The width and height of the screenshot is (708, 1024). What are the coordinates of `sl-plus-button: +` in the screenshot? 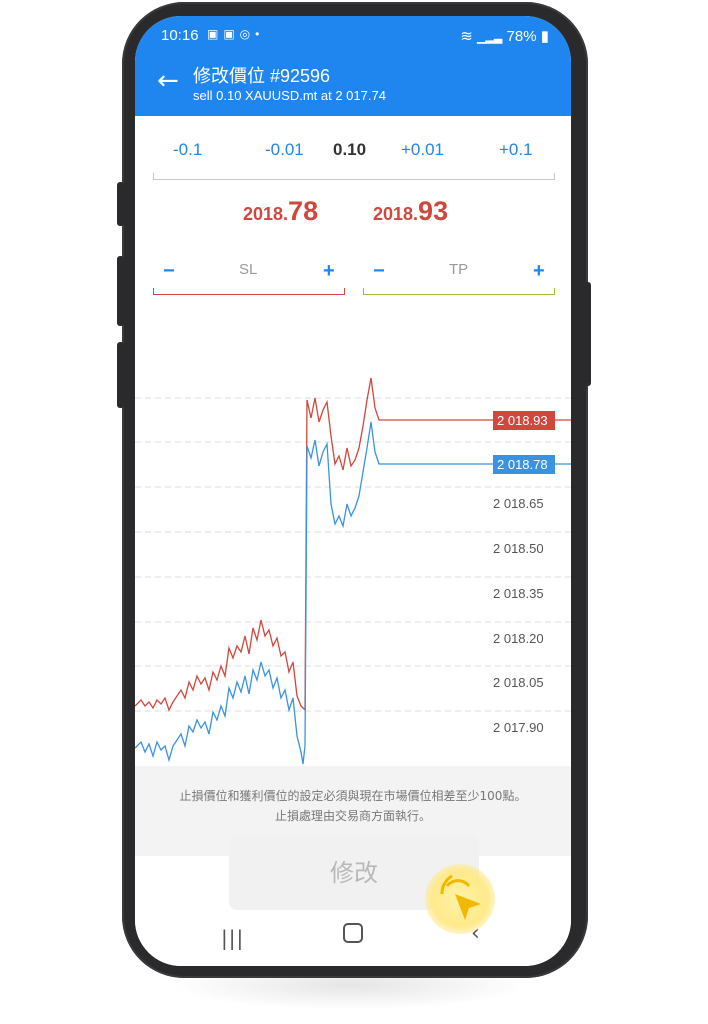 It's located at (329, 271).